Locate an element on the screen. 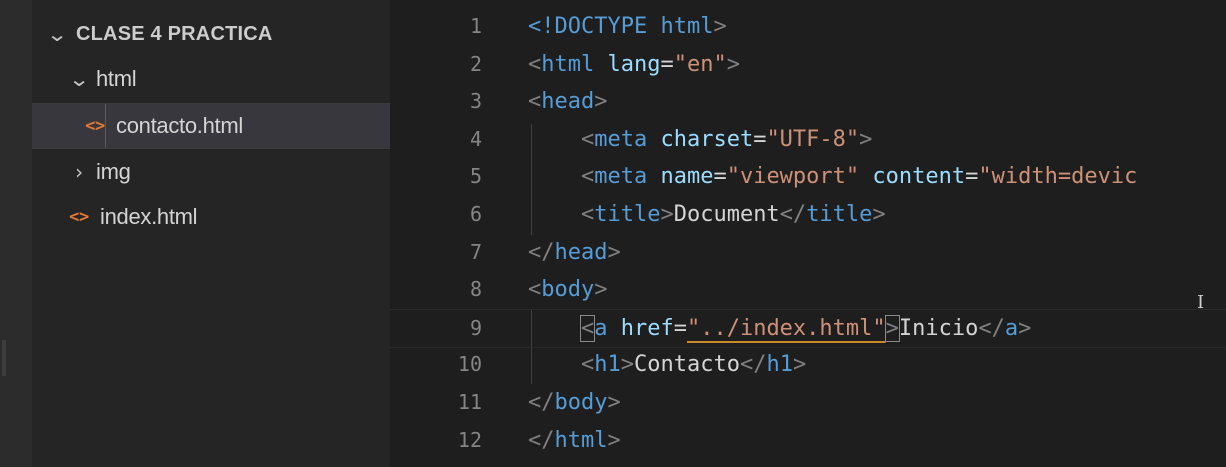 The width and height of the screenshot is (1226, 467). code-content: <!DOCTYPE html> is located at coordinates (627, 26).